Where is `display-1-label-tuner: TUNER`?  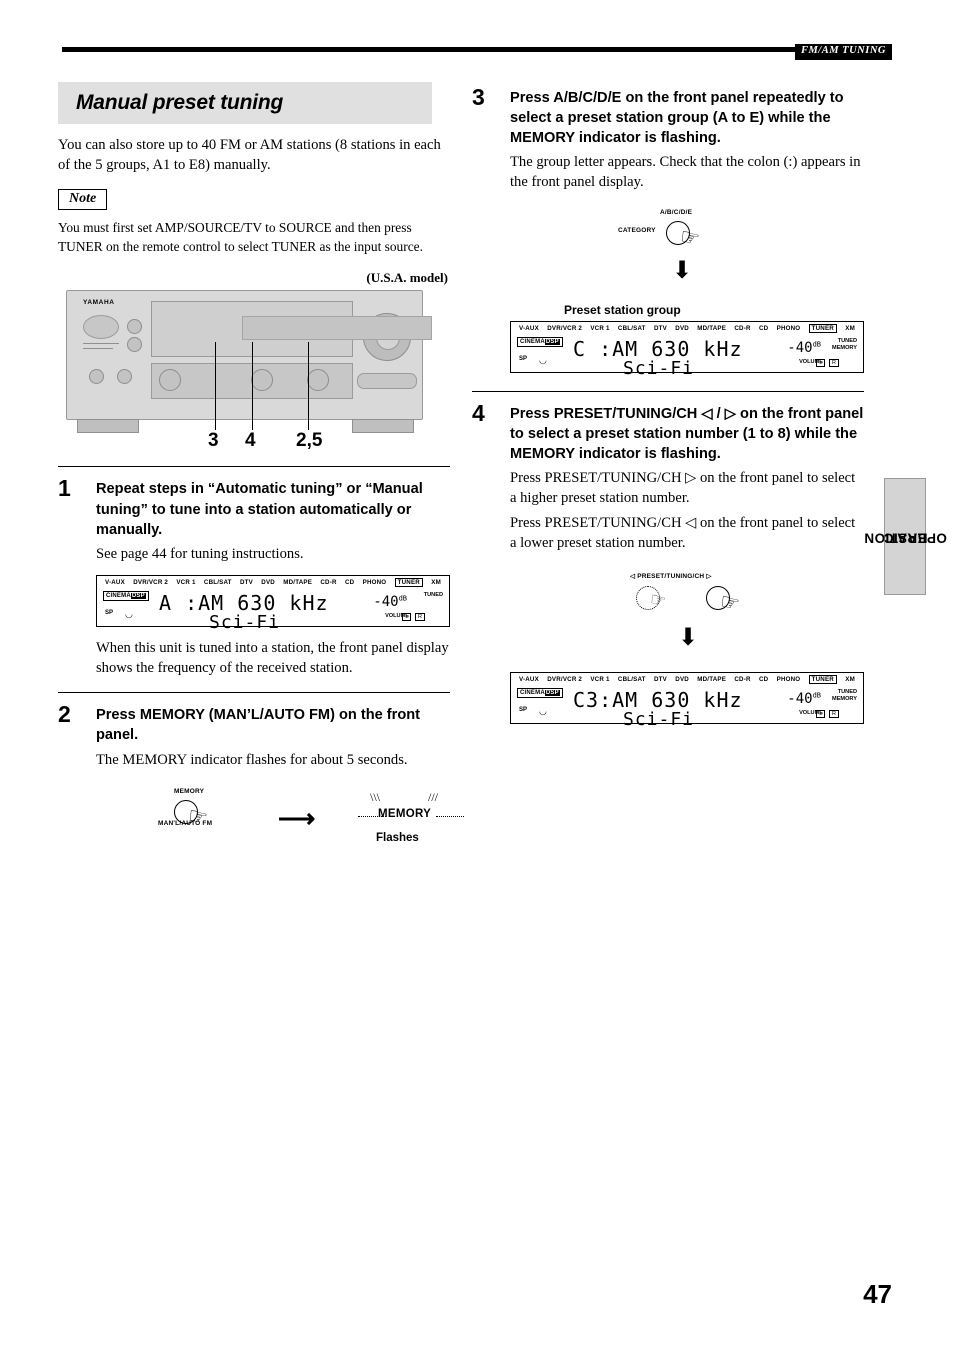
display-1-label-tuner: TUNER is located at coordinates (408, 582).